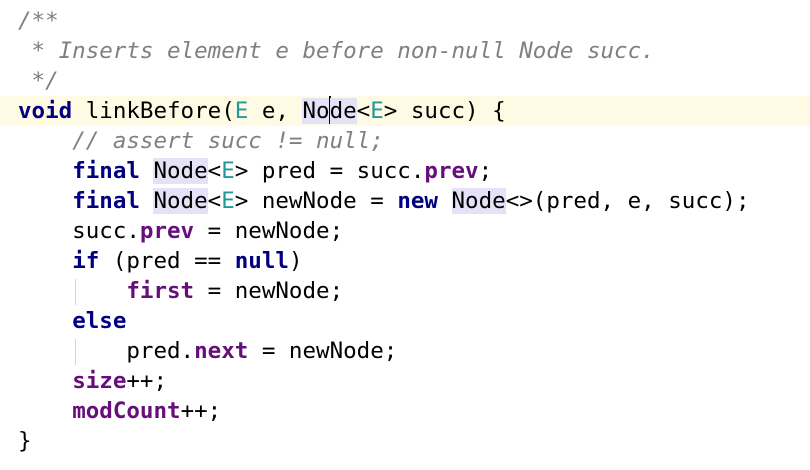 The width and height of the screenshot is (810, 470). I want to click on code-token-kw: null, so click(261, 261).